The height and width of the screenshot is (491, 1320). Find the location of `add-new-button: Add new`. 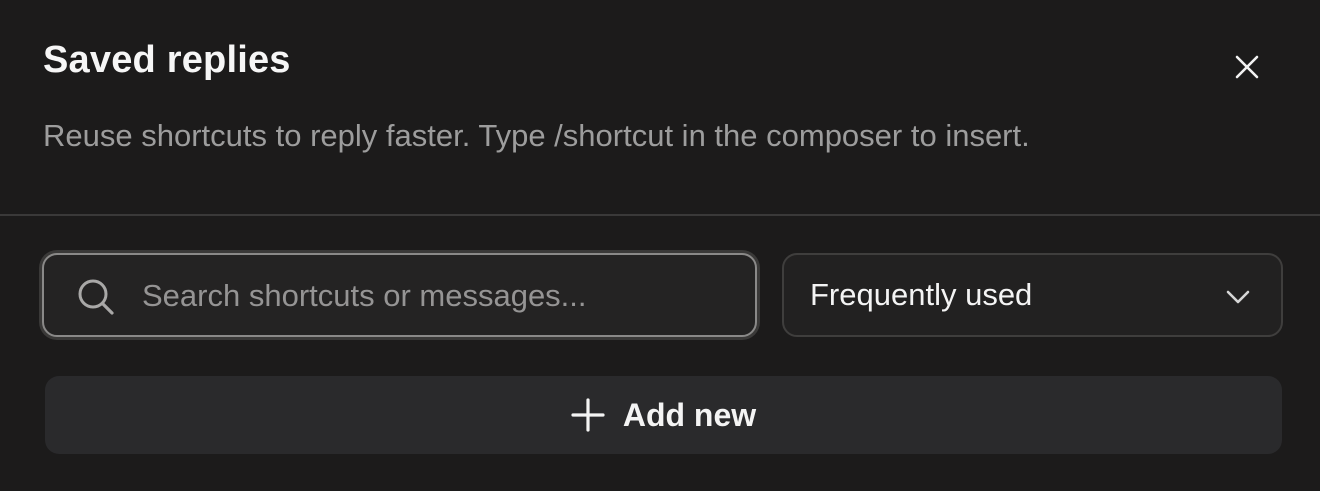

add-new-button: Add new is located at coordinates (663, 415).